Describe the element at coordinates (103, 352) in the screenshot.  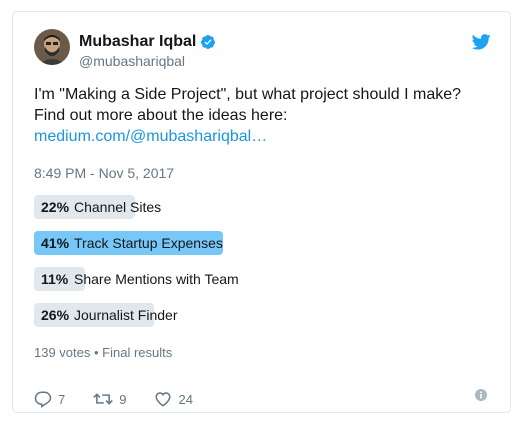
I see `poll-summary: 139 votes • Final results` at that location.